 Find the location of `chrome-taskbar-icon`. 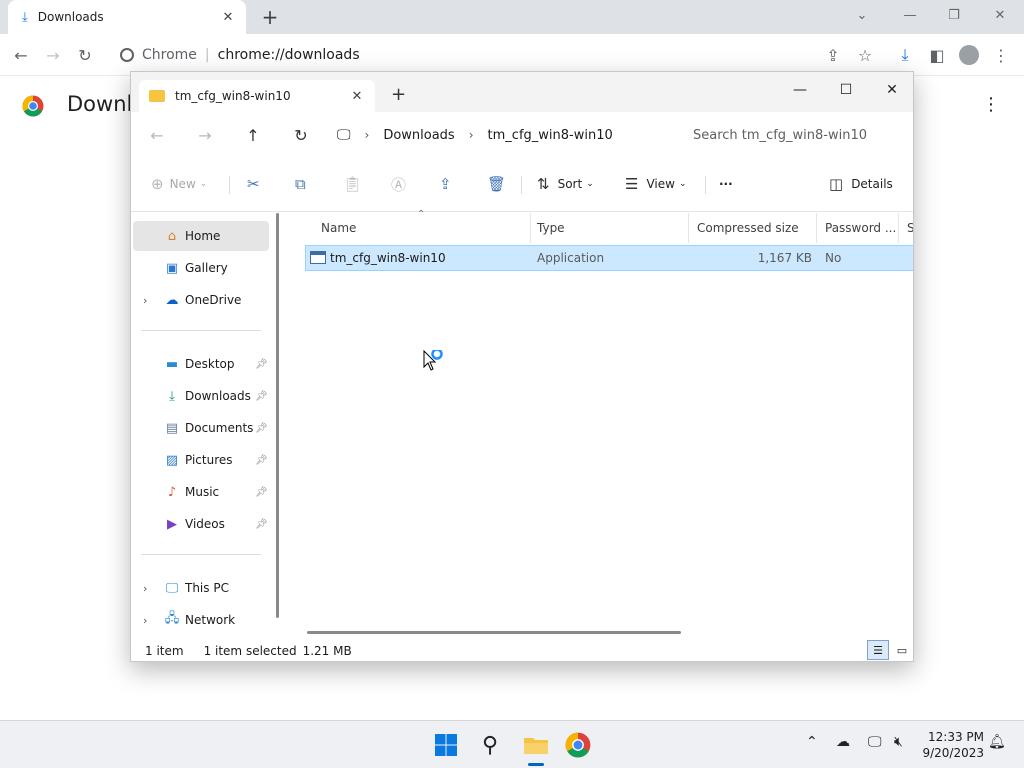

chrome-taskbar-icon is located at coordinates (578, 745).